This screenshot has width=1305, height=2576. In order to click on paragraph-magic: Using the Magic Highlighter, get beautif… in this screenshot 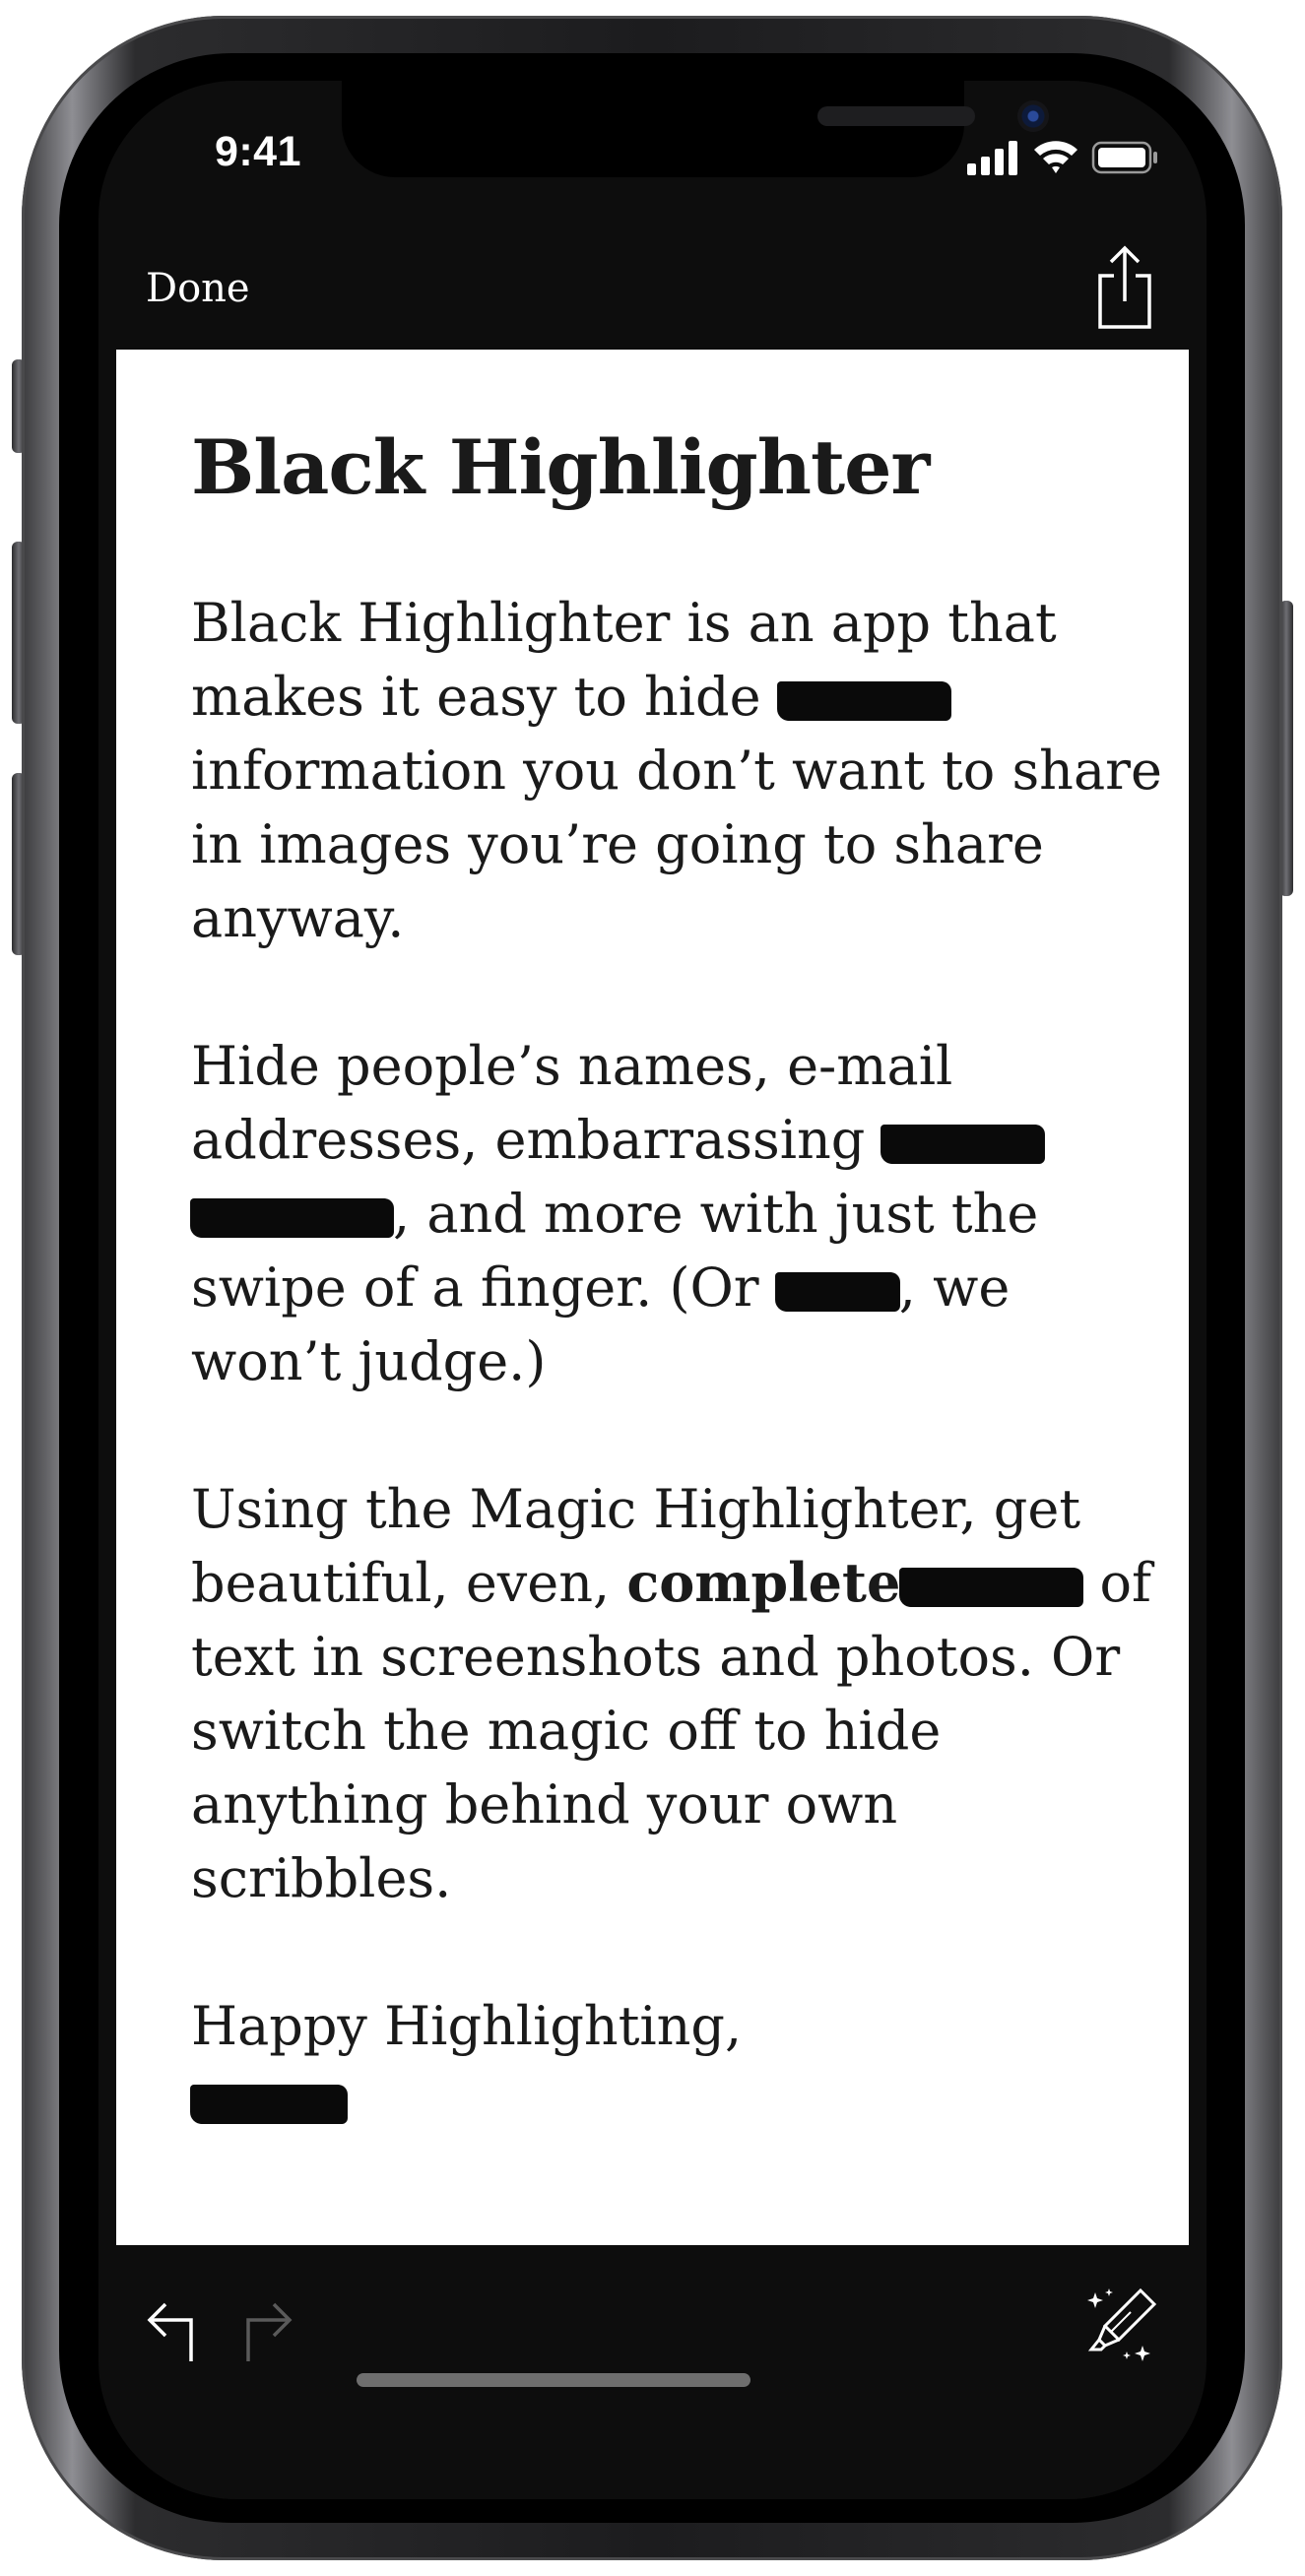, I will do `click(678, 1693)`.